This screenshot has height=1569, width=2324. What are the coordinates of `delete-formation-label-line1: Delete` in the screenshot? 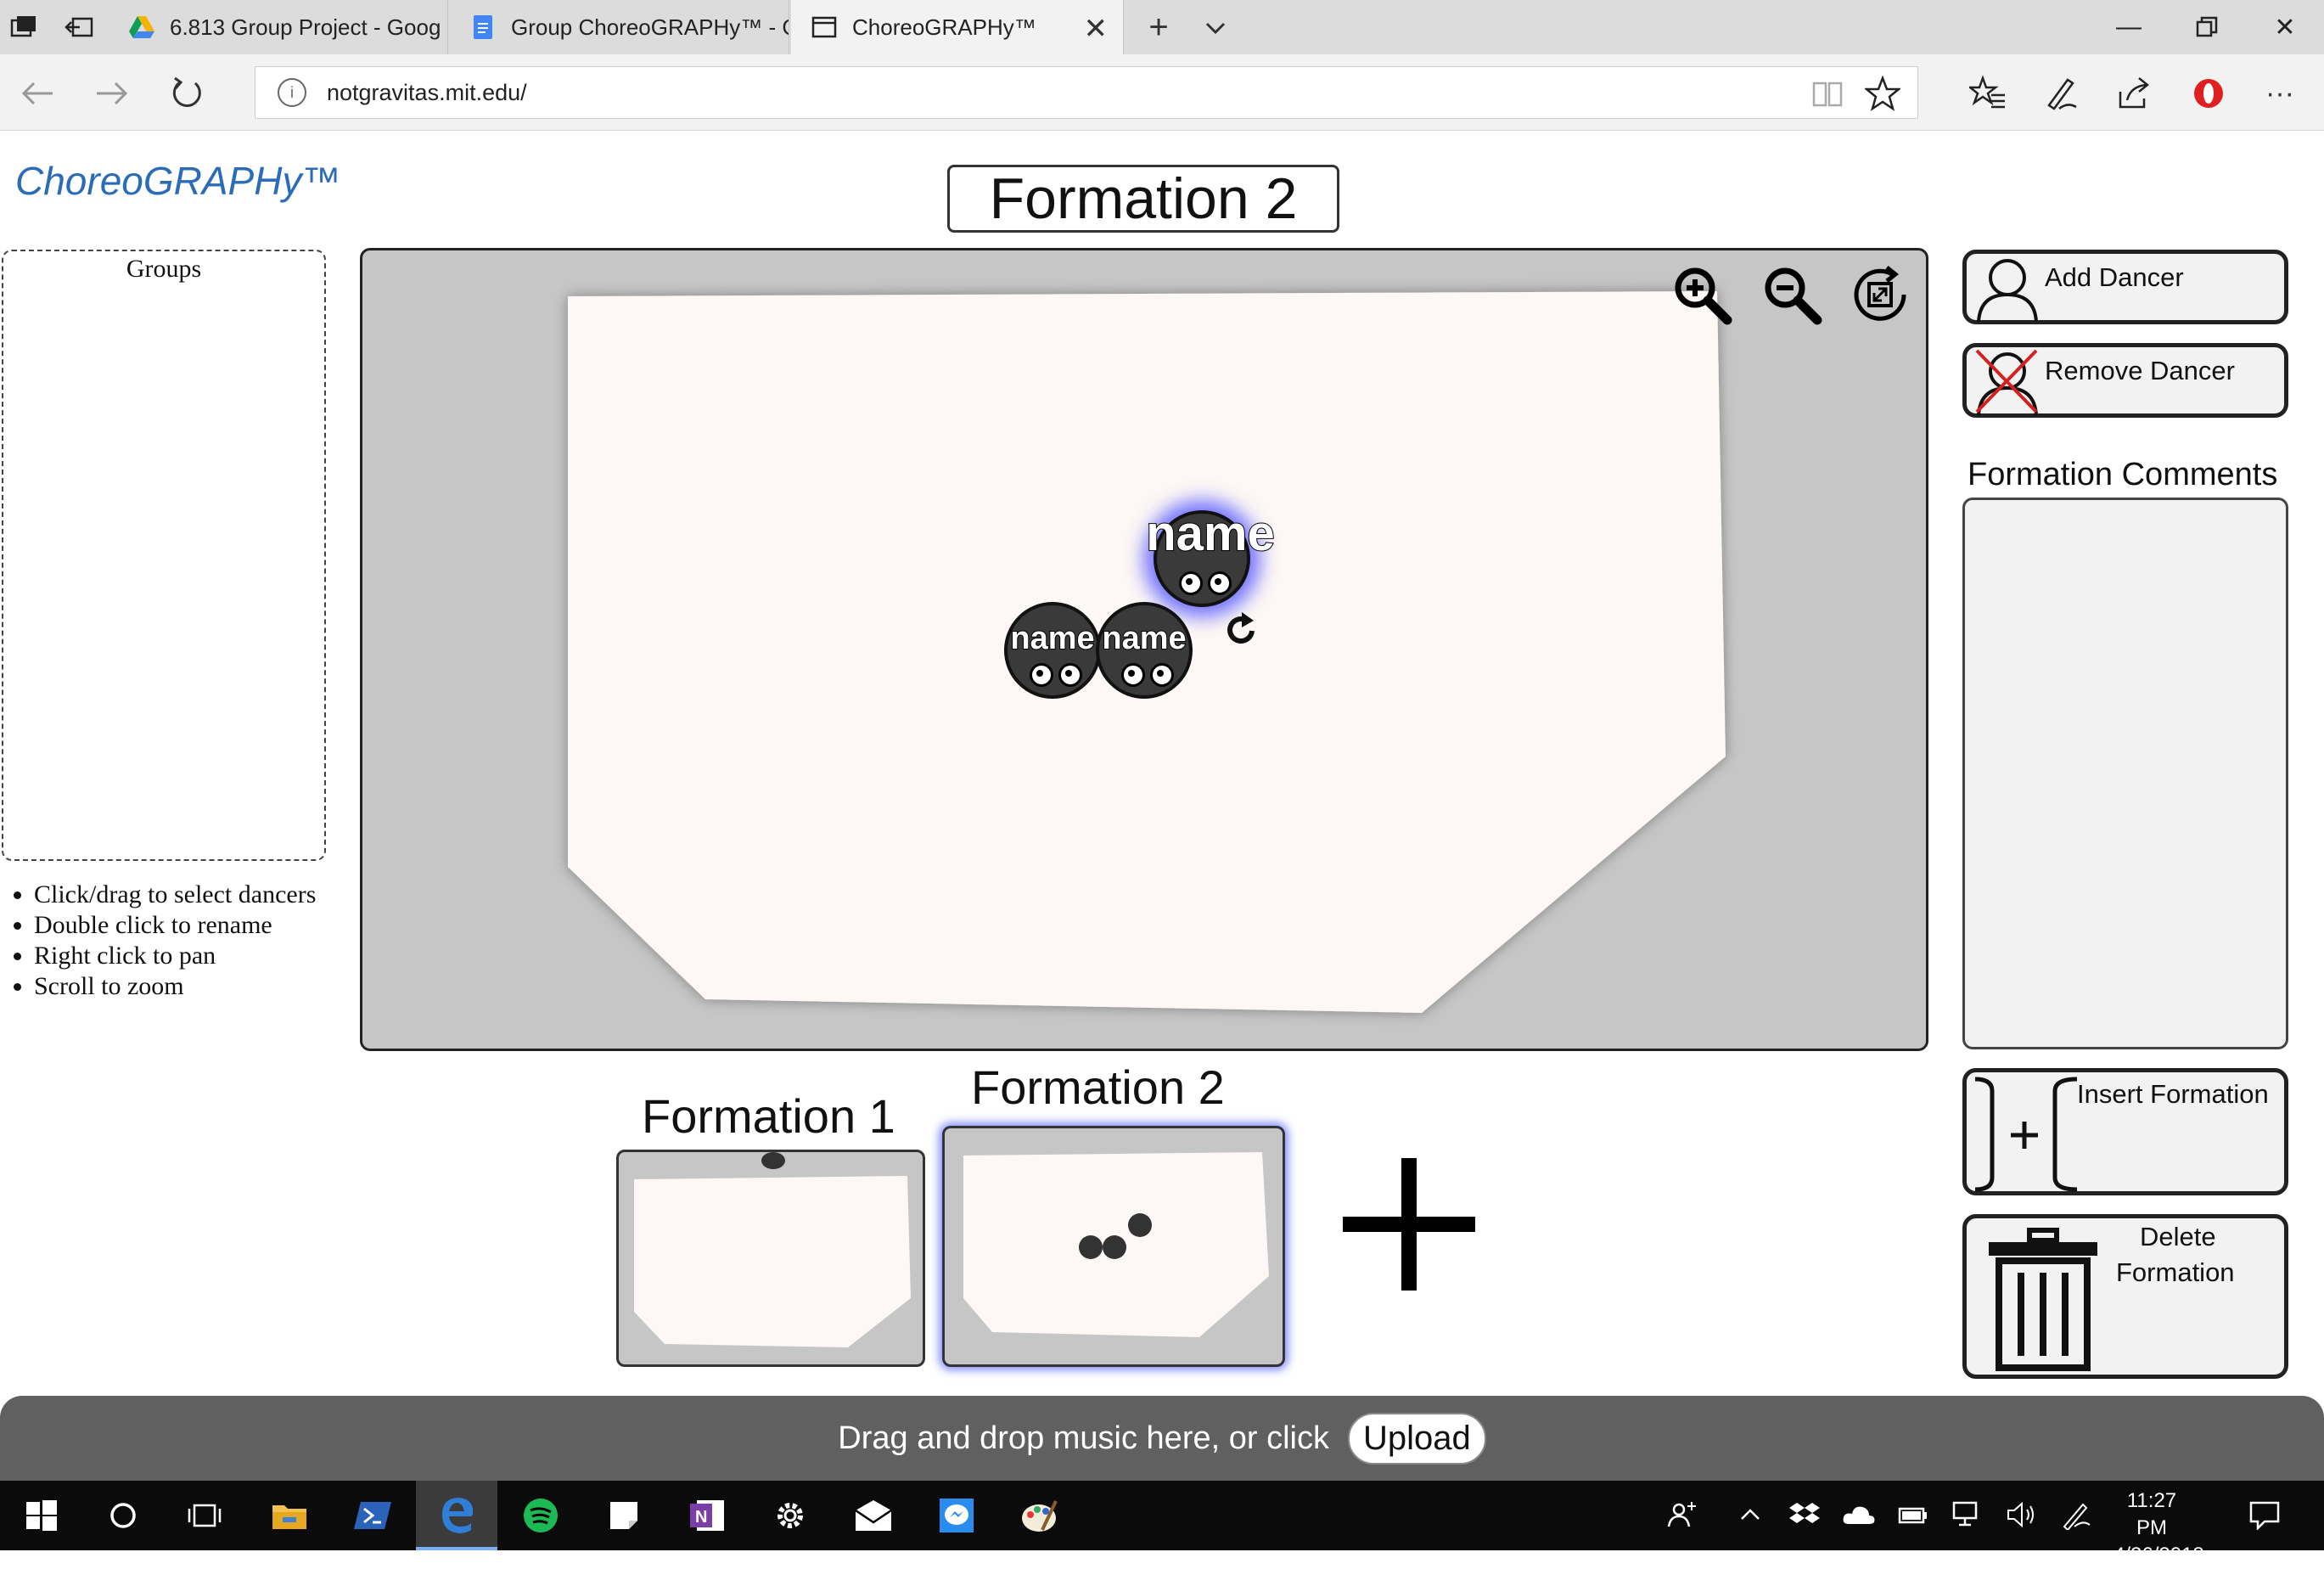 It's located at (2178, 1236).